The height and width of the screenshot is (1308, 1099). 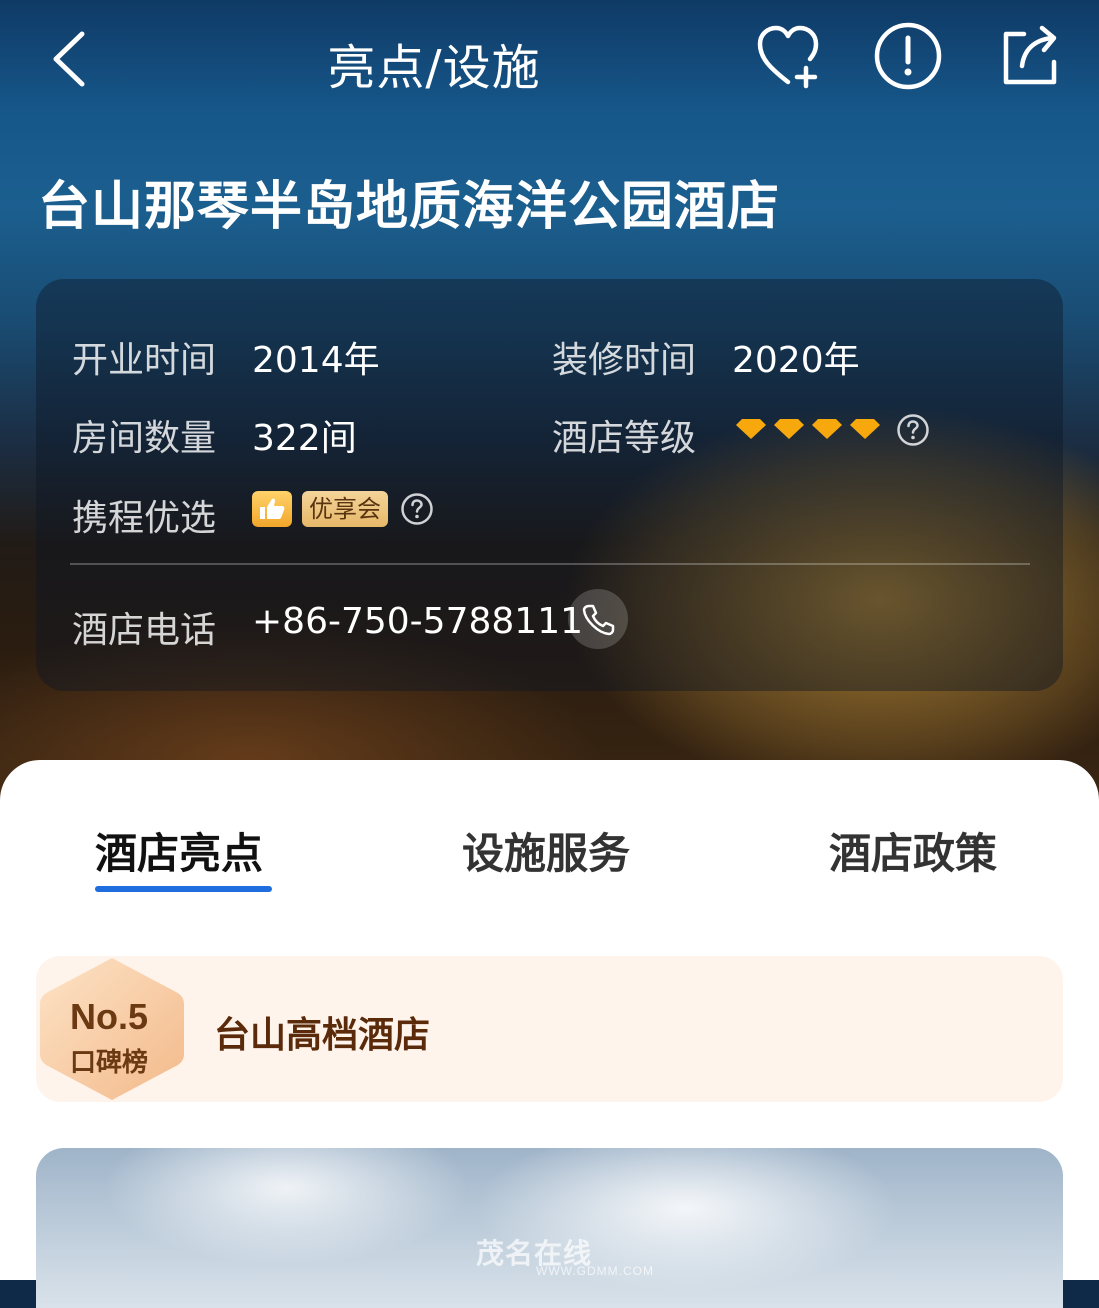 I want to click on phone-value: +86-750-5788111, so click(x=417, y=621).